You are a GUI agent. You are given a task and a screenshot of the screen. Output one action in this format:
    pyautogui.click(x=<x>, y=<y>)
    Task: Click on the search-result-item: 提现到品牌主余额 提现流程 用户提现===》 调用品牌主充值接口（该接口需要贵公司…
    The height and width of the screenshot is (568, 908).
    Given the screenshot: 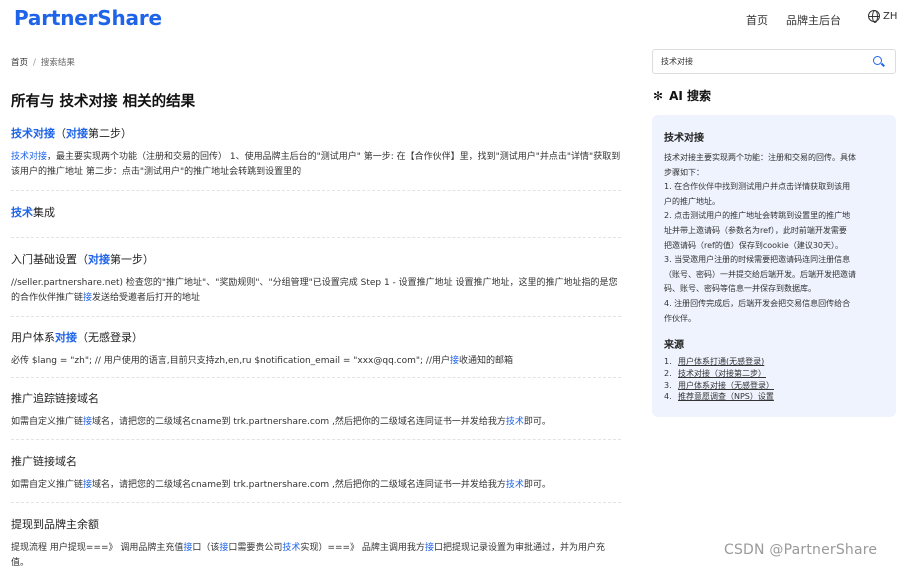 What is the action you would take?
    pyautogui.click(x=316, y=542)
    